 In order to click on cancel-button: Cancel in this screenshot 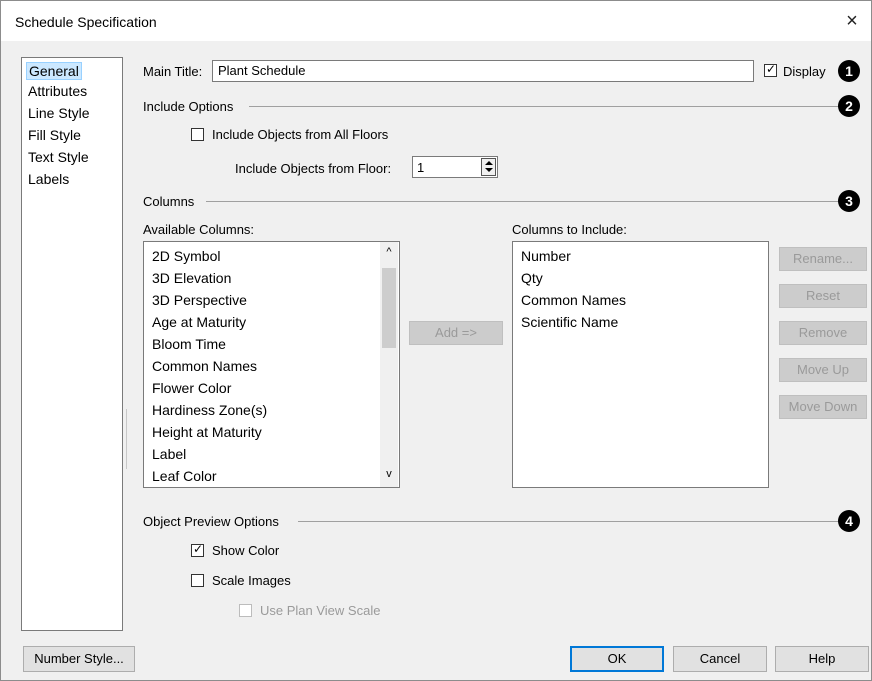, I will do `click(720, 659)`.